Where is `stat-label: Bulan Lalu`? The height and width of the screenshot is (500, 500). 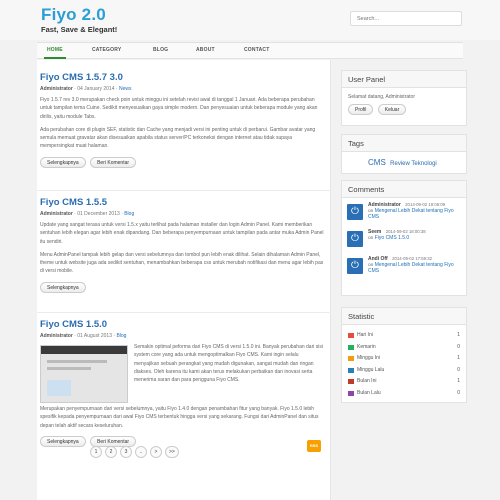 stat-label: Bulan Lalu is located at coordinates (369, 392).